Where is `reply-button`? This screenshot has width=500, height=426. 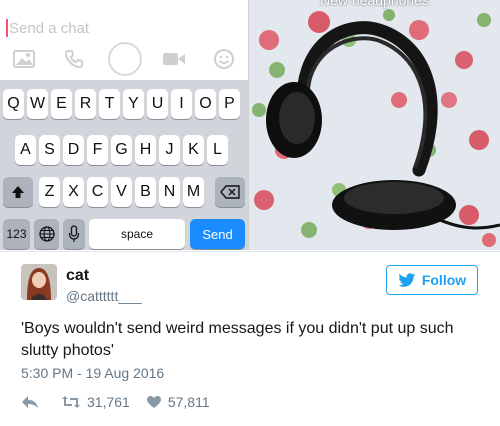 reply-button is located at coordinates (33, 402).